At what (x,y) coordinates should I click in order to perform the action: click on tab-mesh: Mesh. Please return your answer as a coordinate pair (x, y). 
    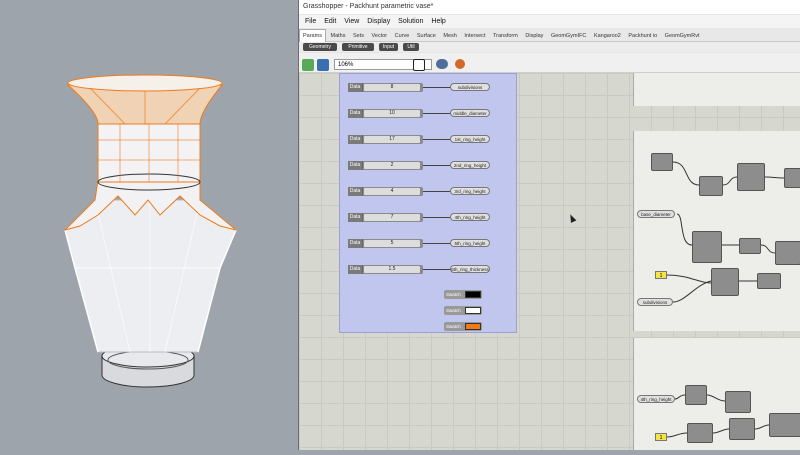
    Looking at the image, I should click on (449, 36).